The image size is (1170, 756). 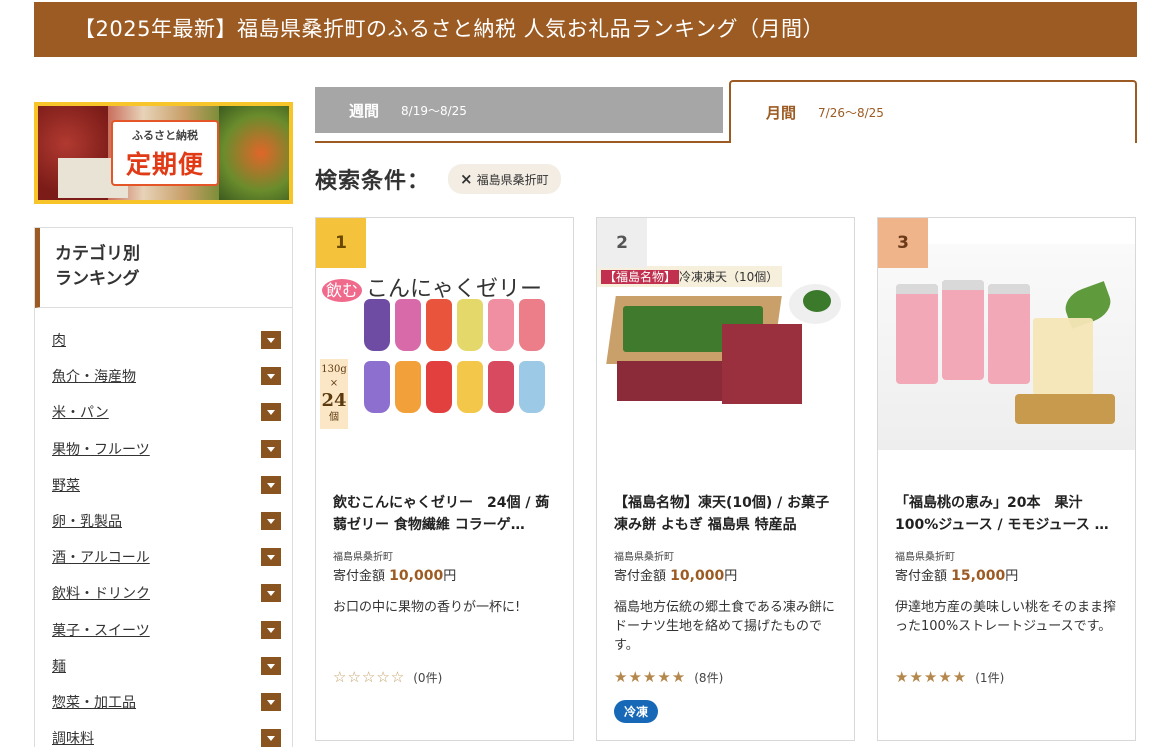 I want to click on category-item-drinks: 飲料・ドリンク, so click(x=163, y=593).